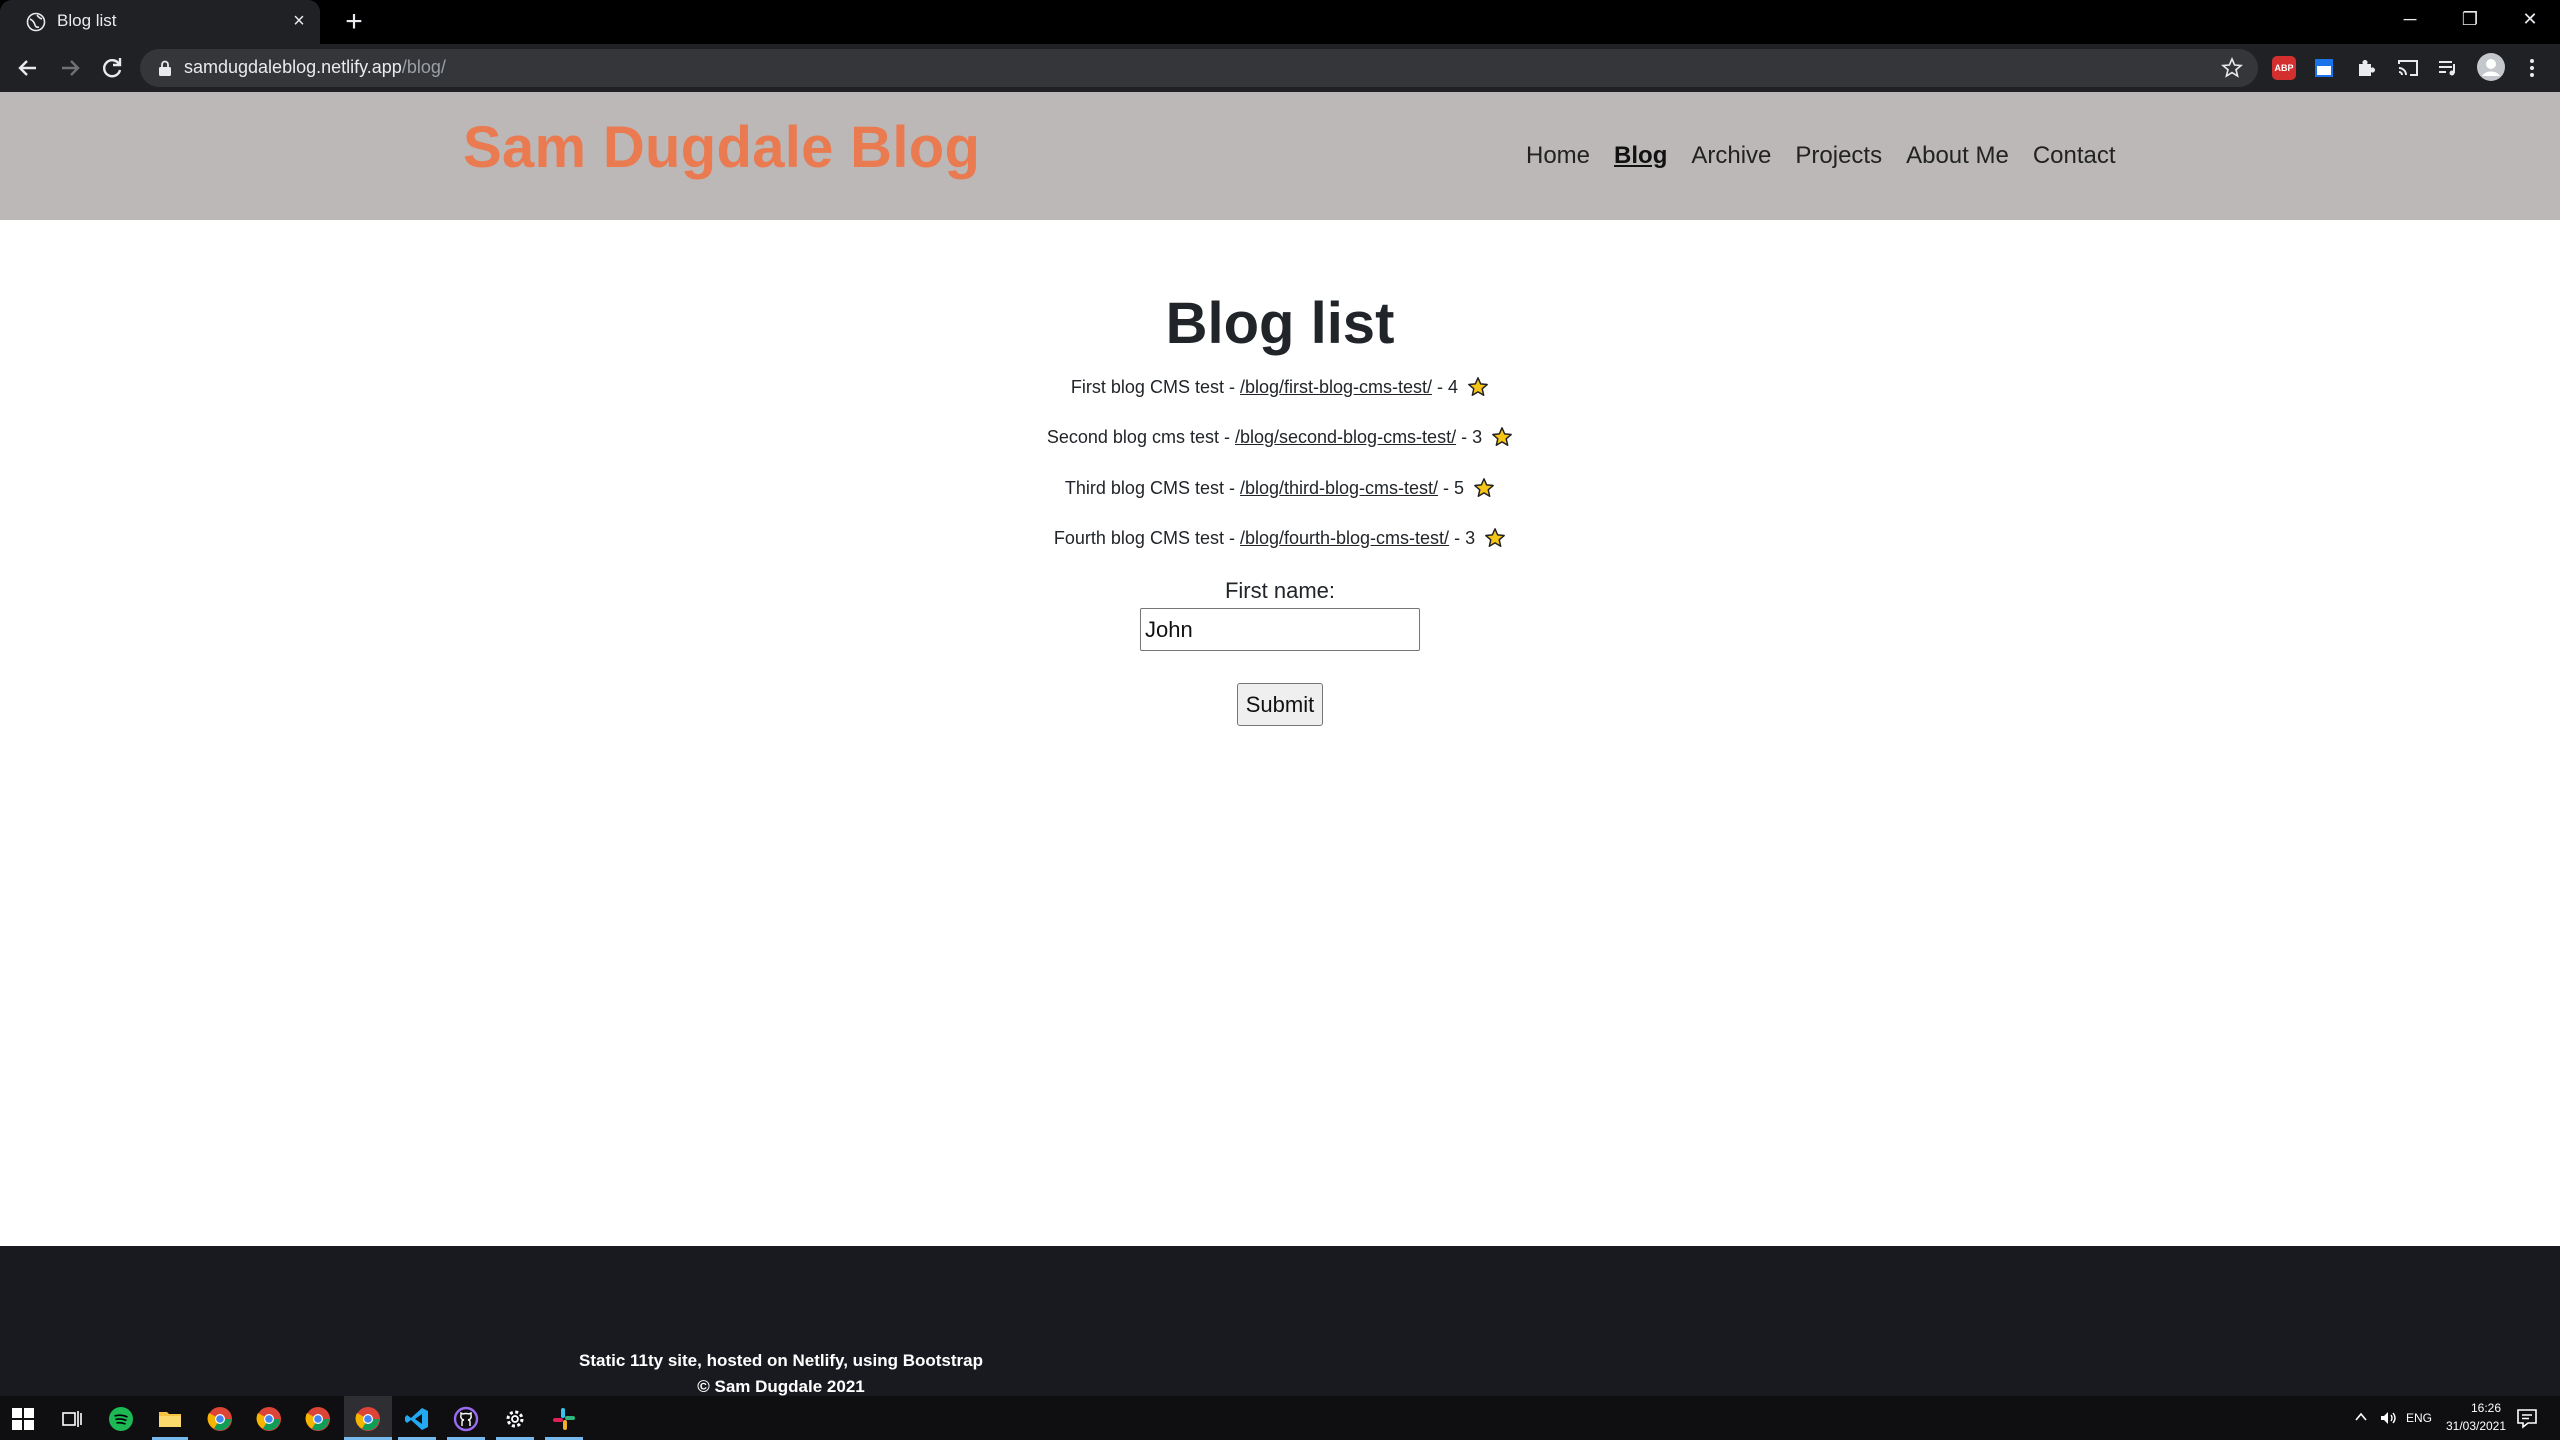 This screenshot has height=1440, width=2560. Describe the element at coordinates (293, 67) in the screenshot. I see `url-host: samdugdaleblog.netlify.app` at that location.